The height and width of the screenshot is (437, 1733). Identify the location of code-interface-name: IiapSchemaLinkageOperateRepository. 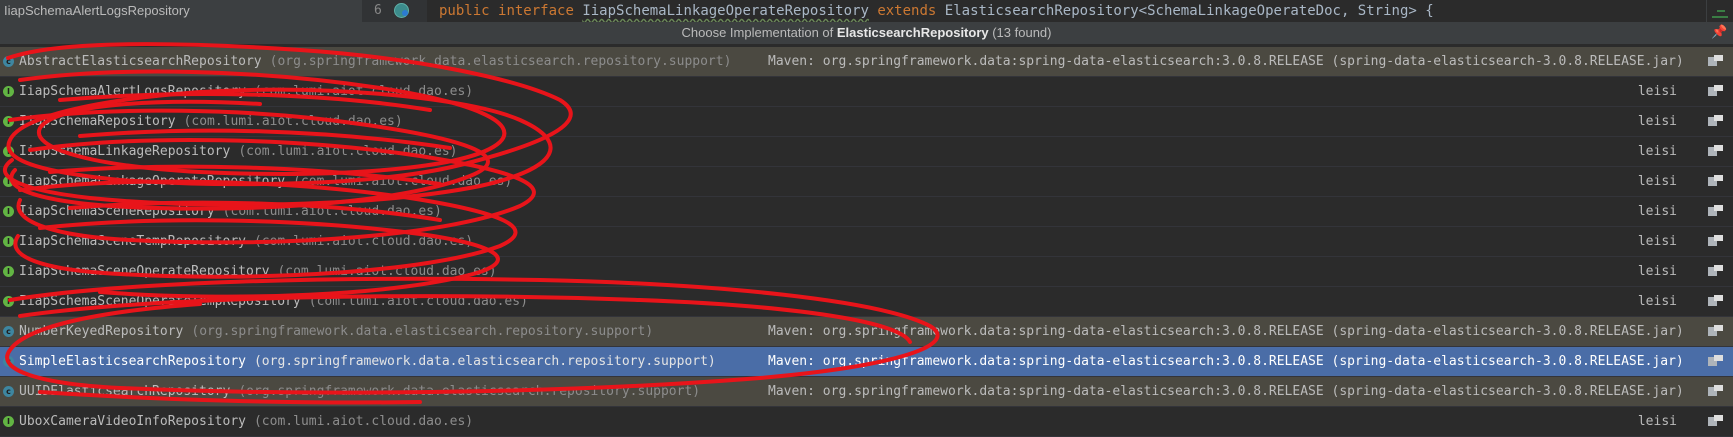
(725, 11).